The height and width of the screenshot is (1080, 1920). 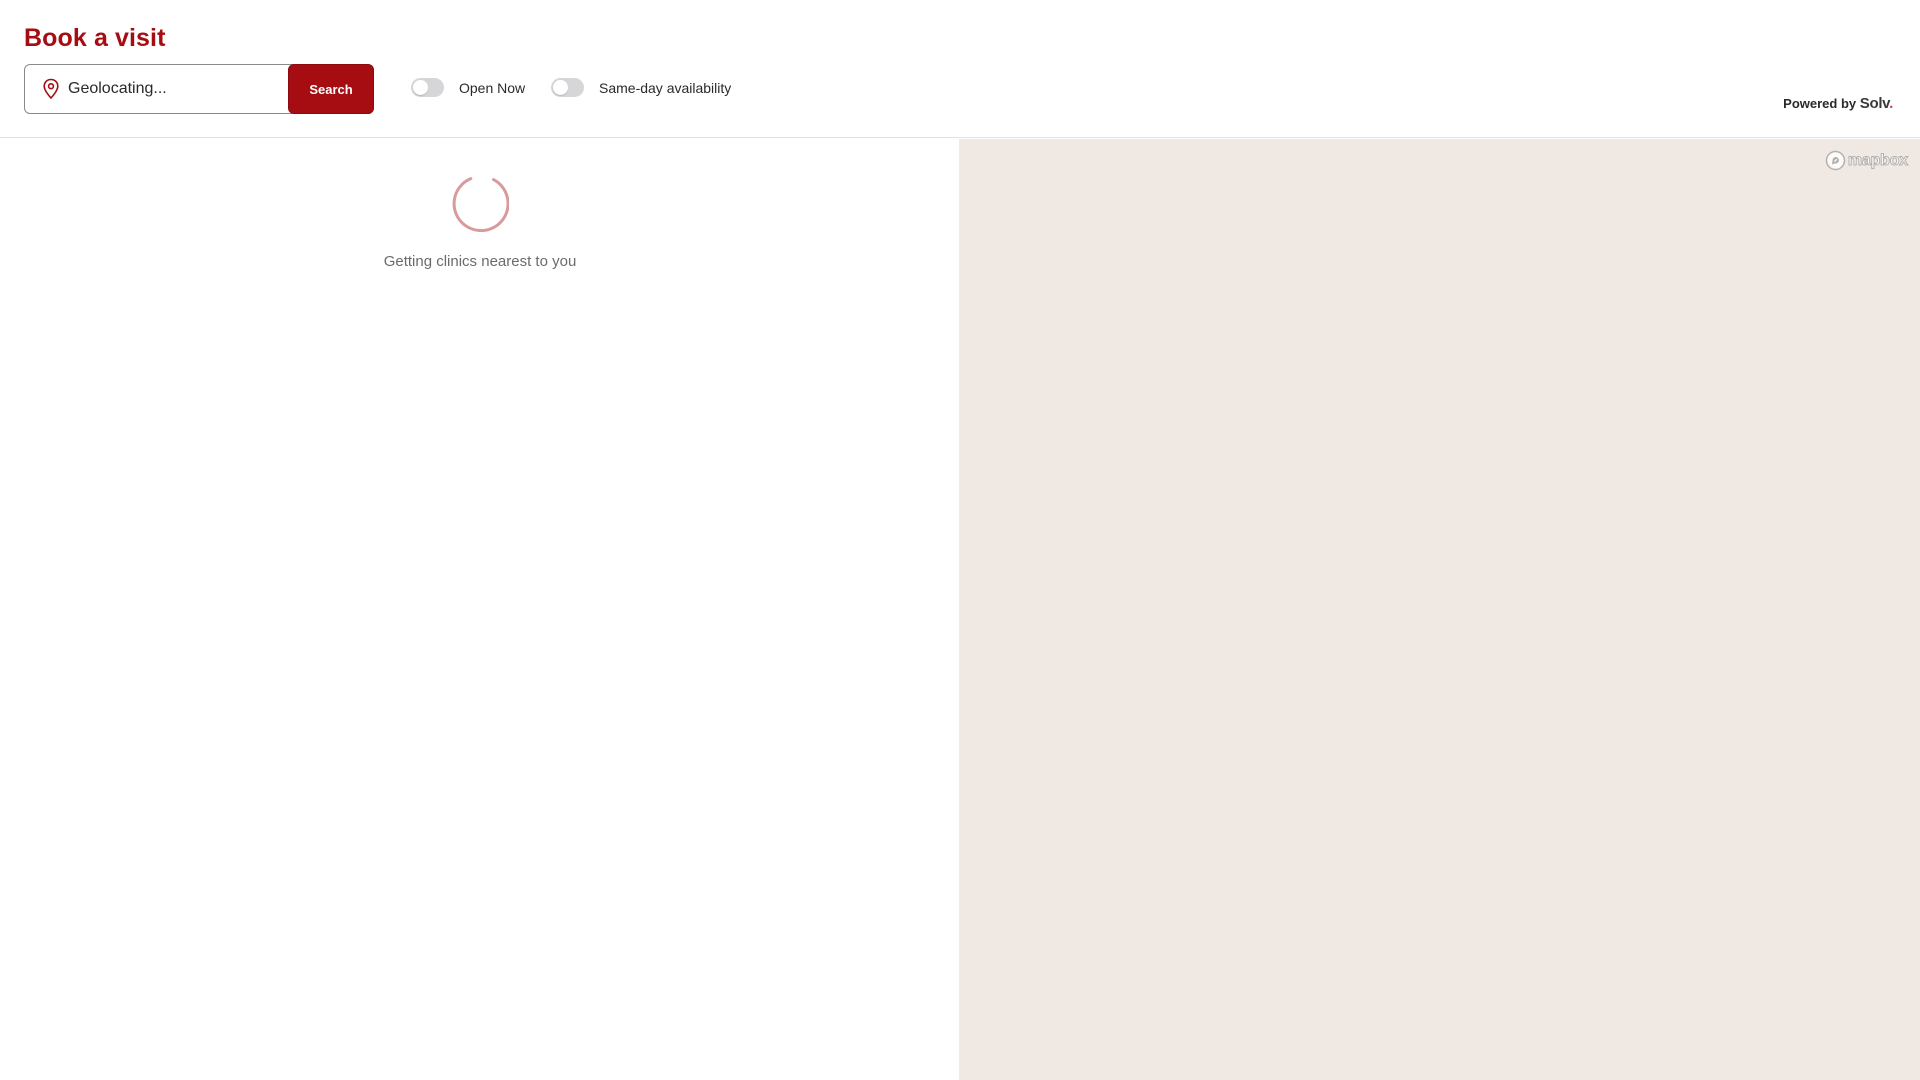 What do you see at coordinates (665, 87) in the screenshot?
I see `same-day-availability-label: Same-day availability` at bounding box center [665, 87].